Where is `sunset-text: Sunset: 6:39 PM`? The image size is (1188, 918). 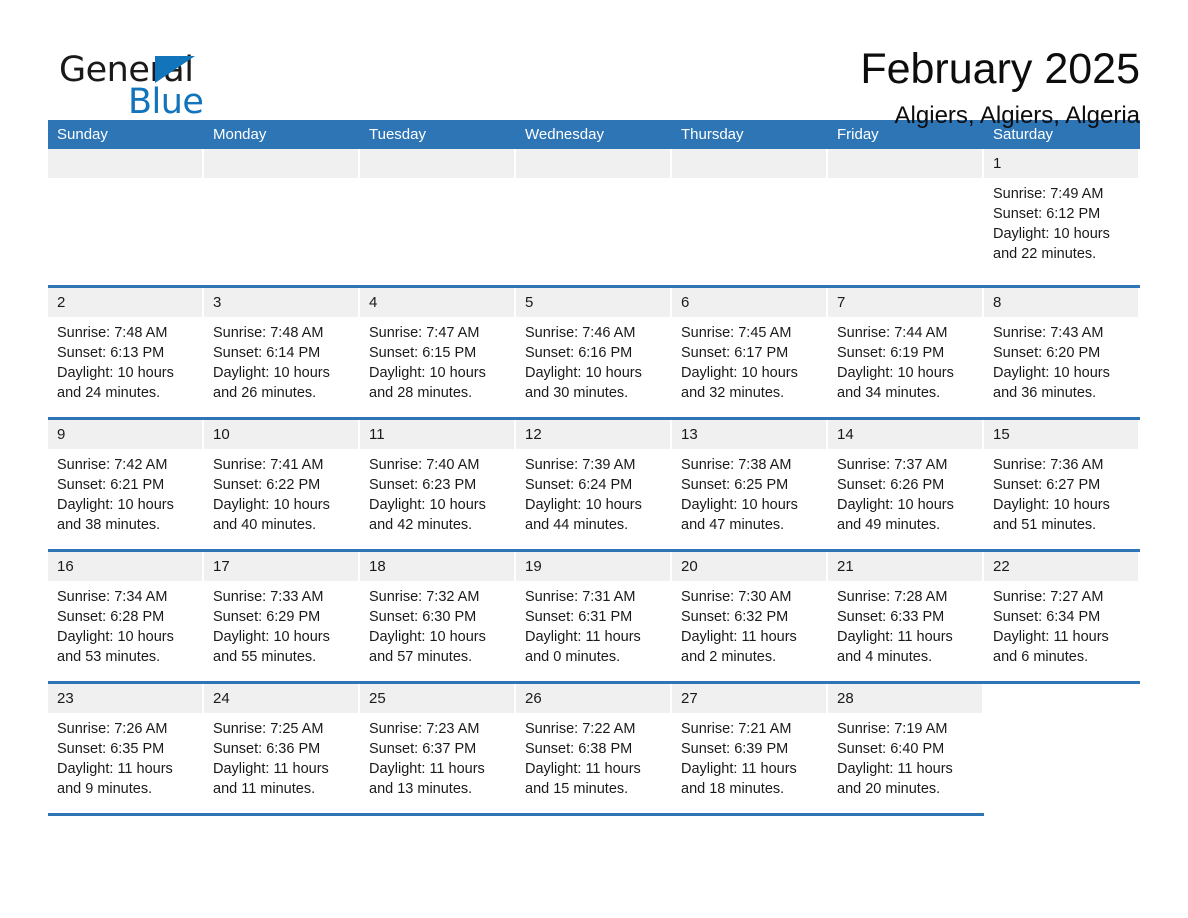 sunset-text: Sunset: 6:39 PM is located at coordinates (735, 749).